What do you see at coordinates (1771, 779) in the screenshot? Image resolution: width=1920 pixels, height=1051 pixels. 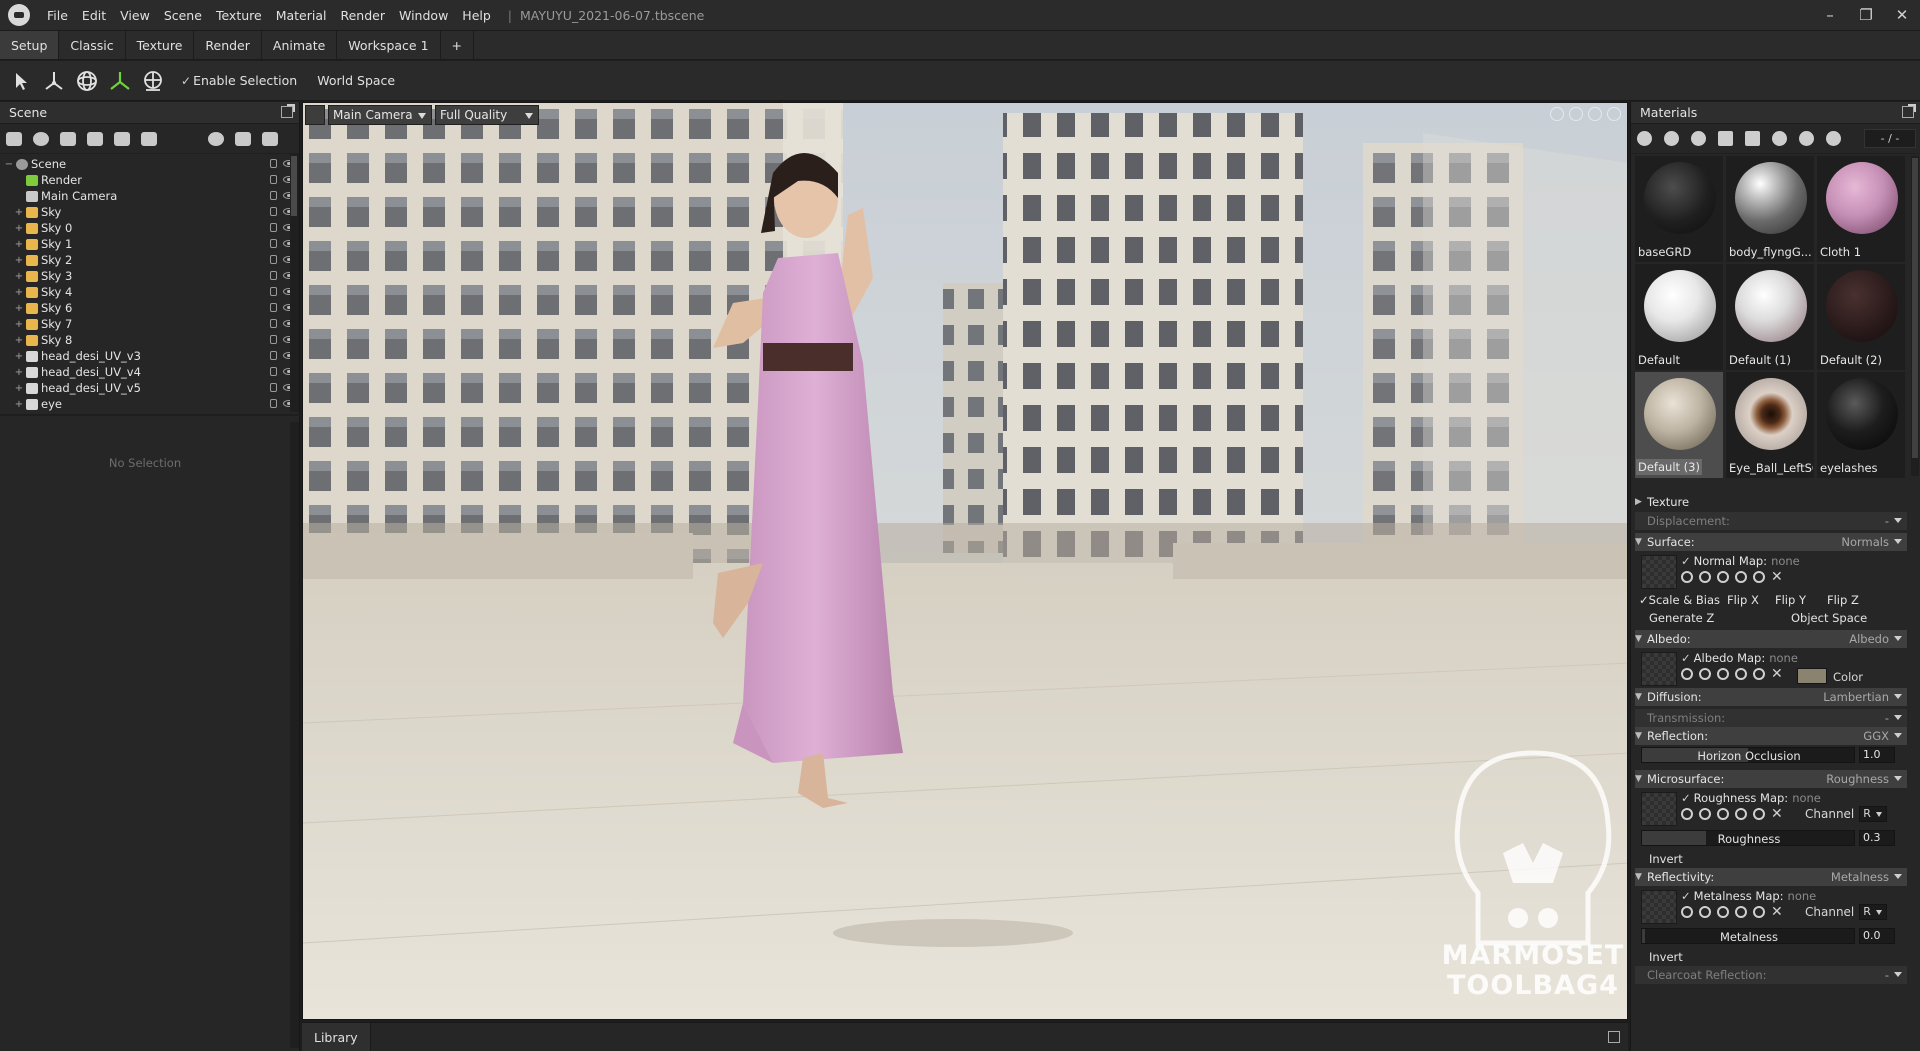 I see `microsurface-section: ▼ Microsurface: Roughness` at bounding box center [1771, 779].